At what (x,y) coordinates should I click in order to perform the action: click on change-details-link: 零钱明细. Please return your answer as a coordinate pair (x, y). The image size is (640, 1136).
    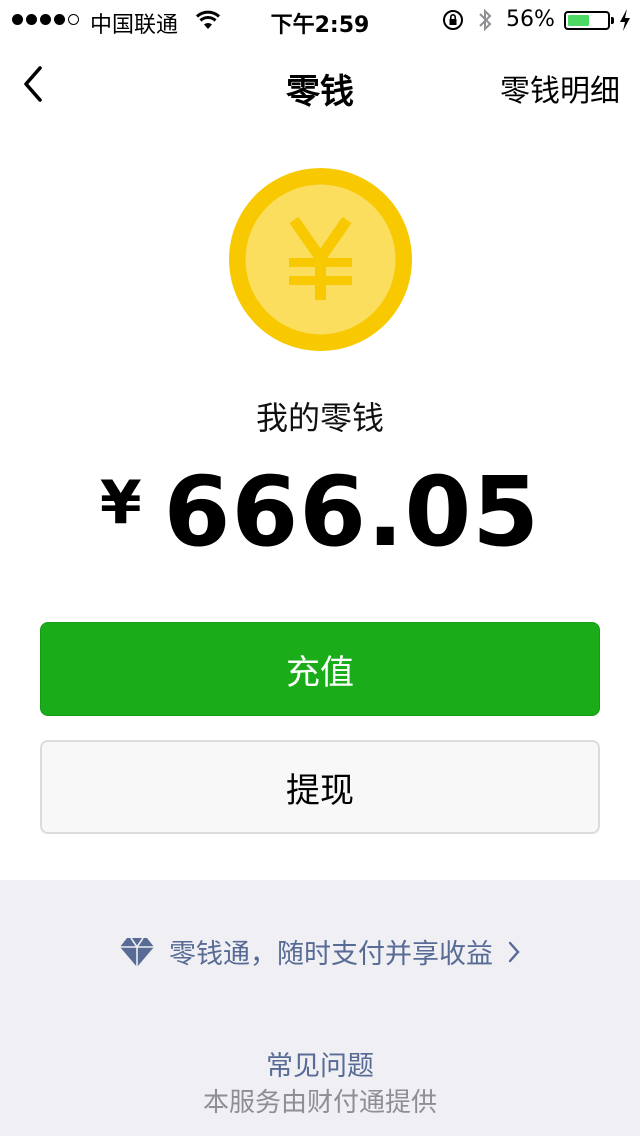
    Looking at the image, I should click on (560, 88).